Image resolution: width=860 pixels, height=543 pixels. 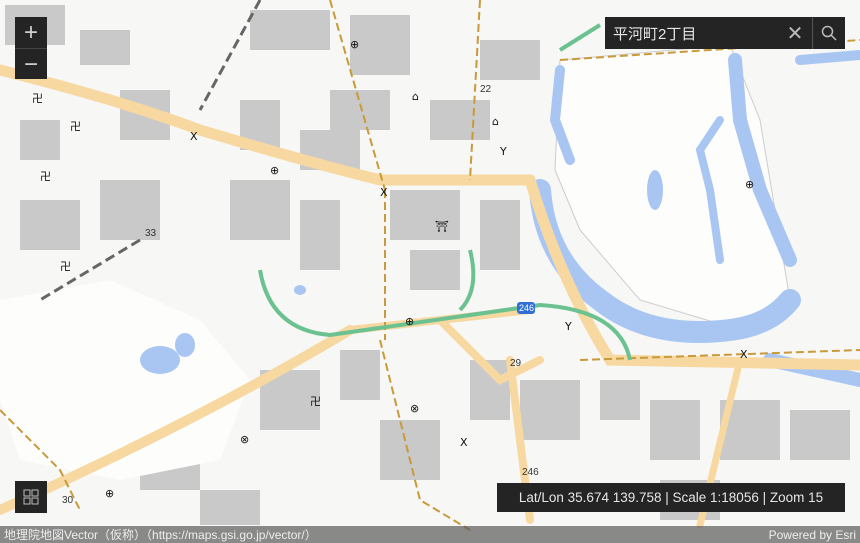 I want to click on basemap-gallery-button, so click(x=31, y=497).